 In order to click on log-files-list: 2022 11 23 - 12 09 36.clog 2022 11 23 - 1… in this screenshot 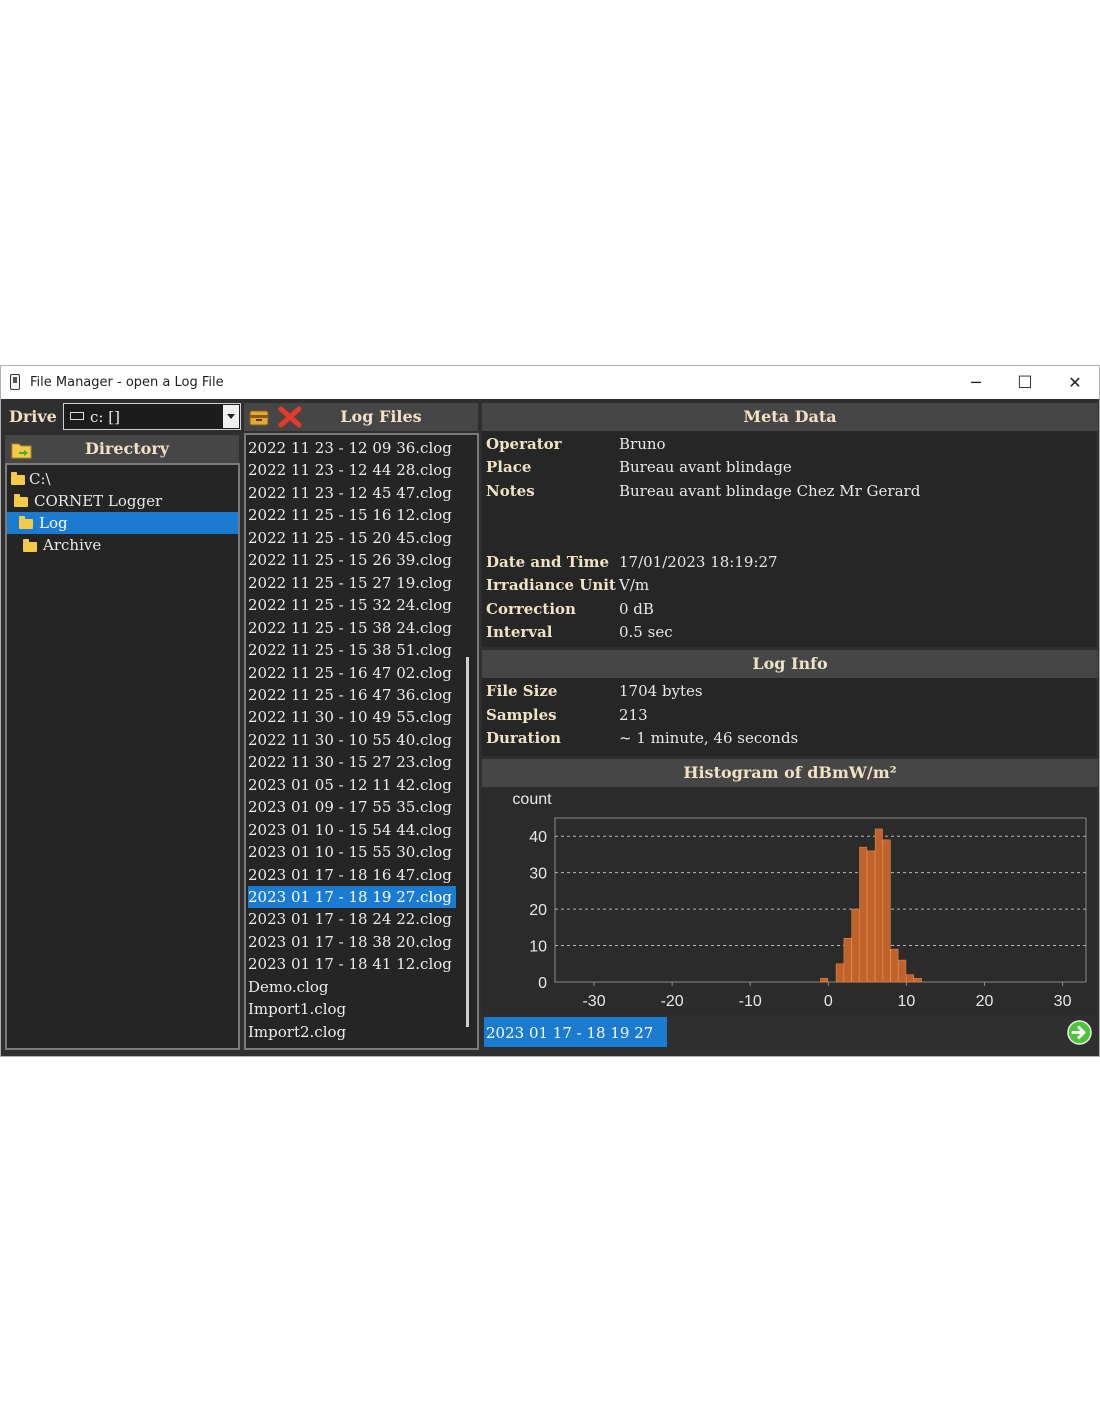, I will do `click(361, 741)`.